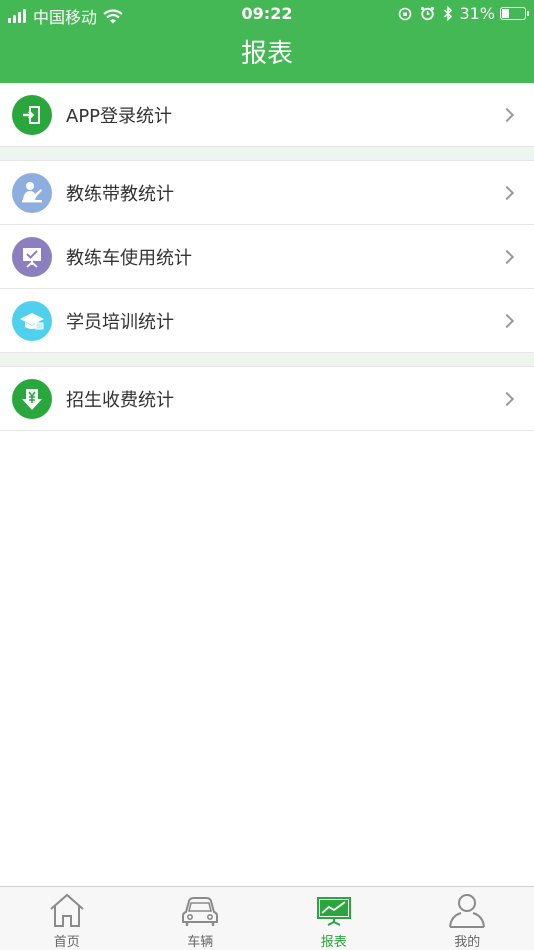 This screenshot has height=950, width=534. Describe the element at coordinates (514, 13) in the screenshot. I see `battery-icon` at that location.